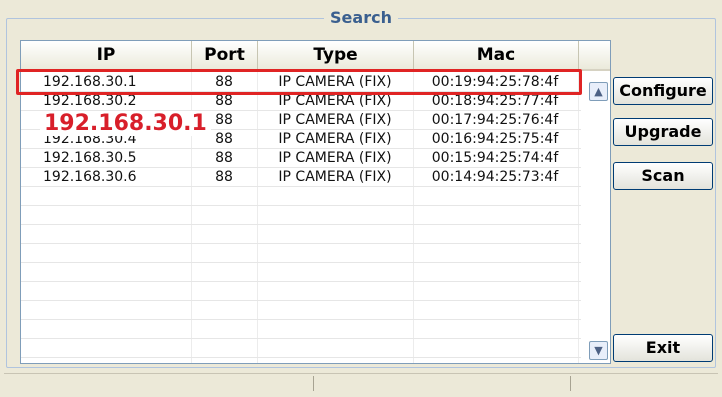 The height and width of the screenshot is (397, 722). What do you see at coordinates (495, 139) in the screenshot?
I see `mac-cell: 00:16:94:25:75:4f` at bounding box center [495, 139].